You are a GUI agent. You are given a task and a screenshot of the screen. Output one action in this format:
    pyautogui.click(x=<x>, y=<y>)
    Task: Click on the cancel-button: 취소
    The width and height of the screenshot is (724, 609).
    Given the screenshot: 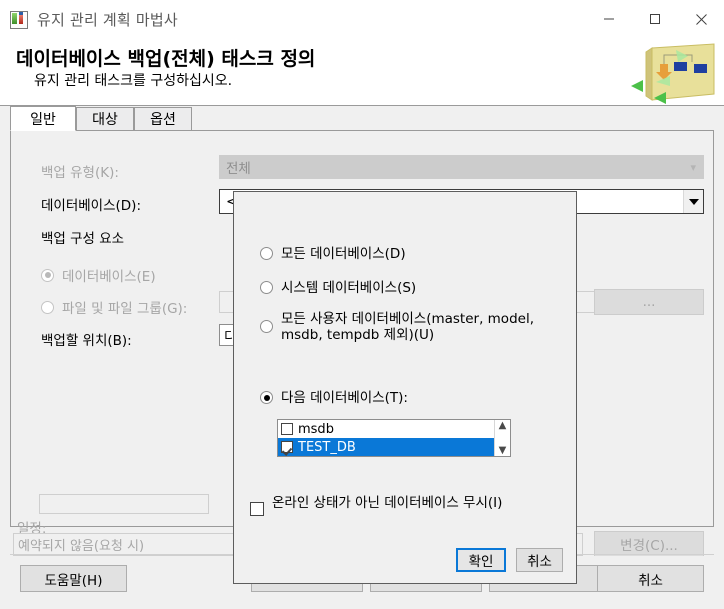 What is the action you would take?
    pyautogui.click(x=650, y=578)
    